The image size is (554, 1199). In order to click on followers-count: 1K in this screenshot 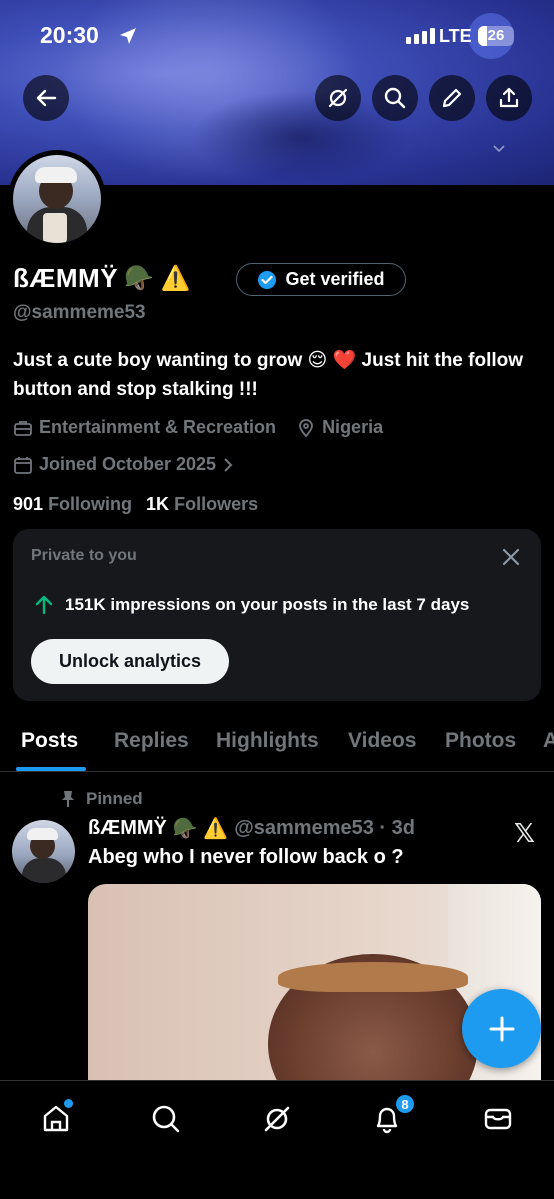, I will do `click(158, 504)`.